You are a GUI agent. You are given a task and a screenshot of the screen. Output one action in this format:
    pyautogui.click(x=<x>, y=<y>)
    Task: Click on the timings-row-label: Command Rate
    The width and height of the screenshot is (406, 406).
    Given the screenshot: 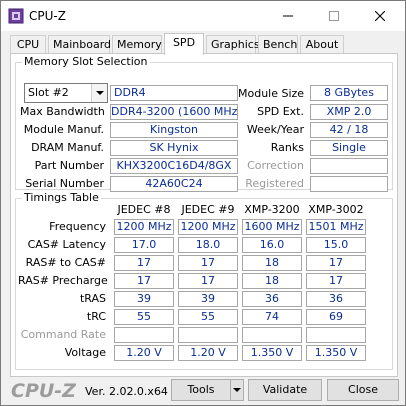 What is the action you would take?
    pyautogui.click(x=63, y=334)
    